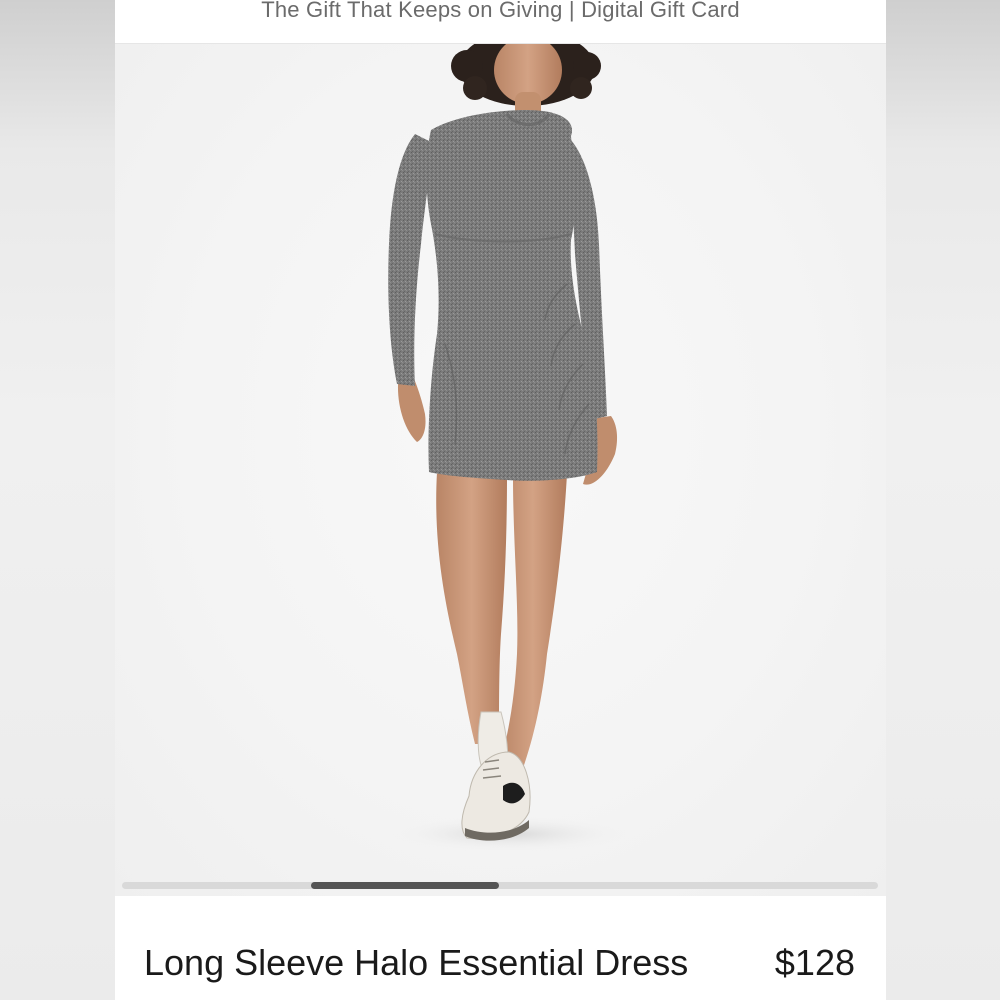 The width and height of the screenshot is (1000, 1000). I want to click on product-info: Long Sleeve Halo Essential Dress $128, so click(500, 948).